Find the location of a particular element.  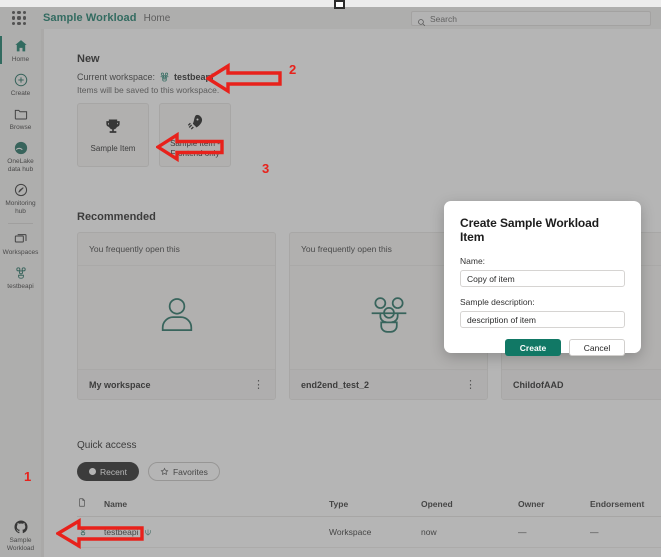

monitoring-icon is located at coordinates (21, 190).